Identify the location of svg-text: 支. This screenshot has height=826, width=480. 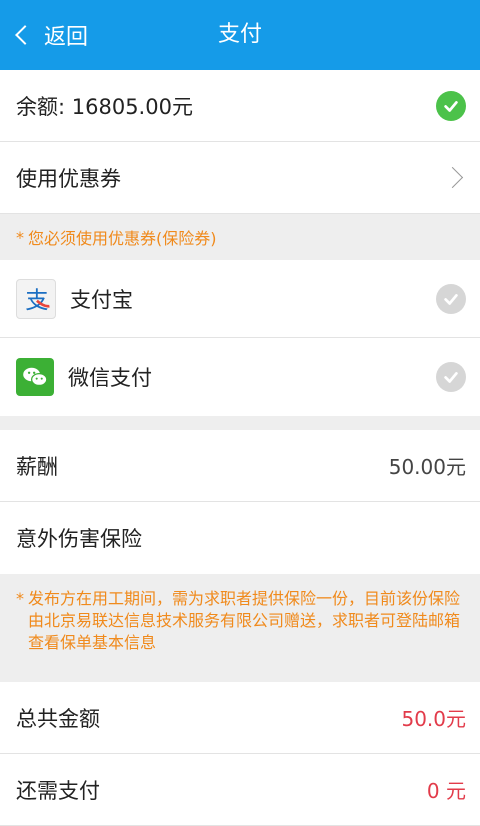
(36, 299).